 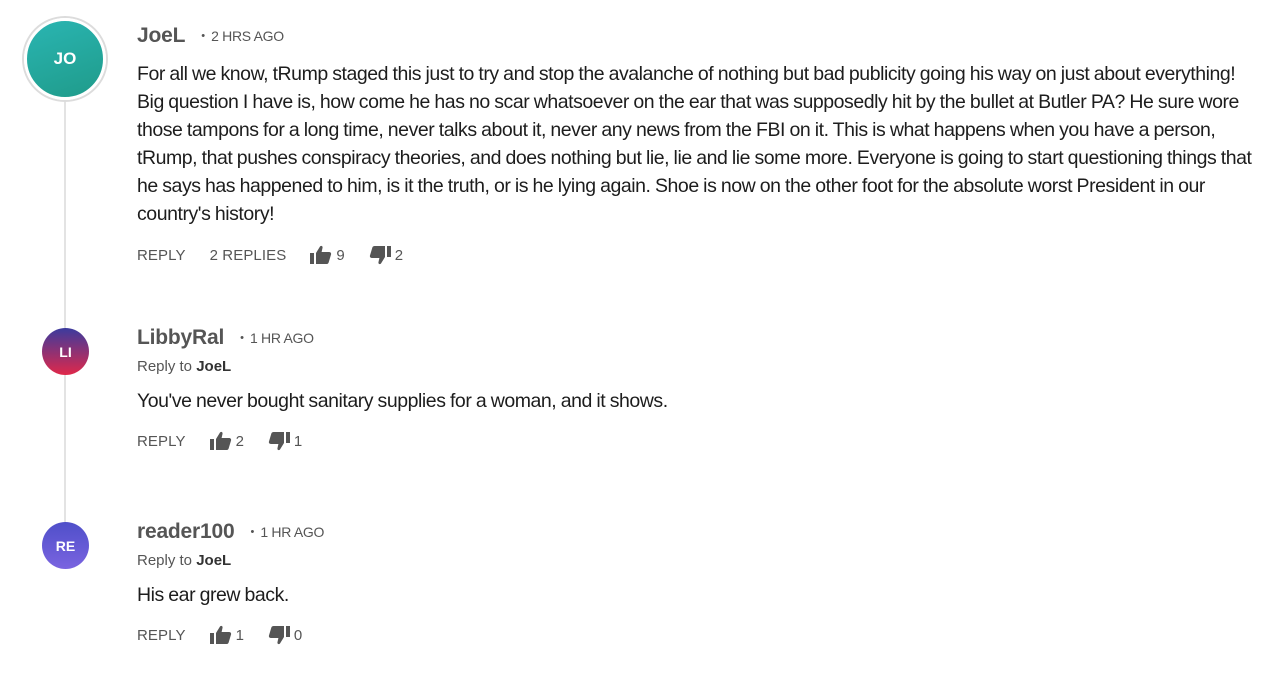 I want to click on avatar-initials: RE, so click(x=65, y=545).